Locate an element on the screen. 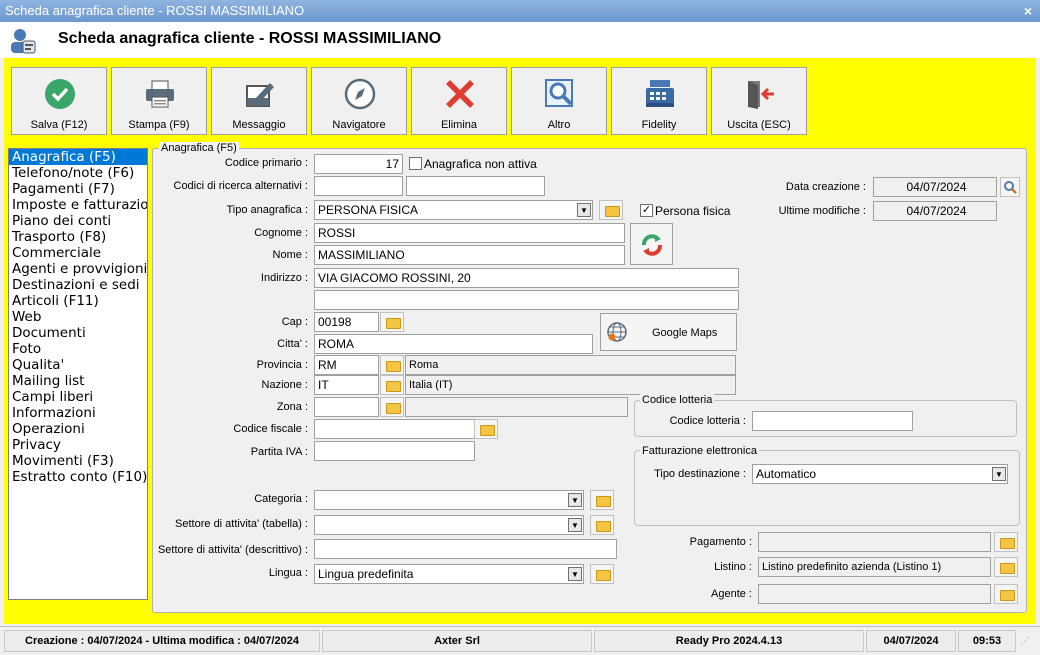 The height and width of the screenshot is (655, 1040). print-button: Stampa (F9) is located at coordinates (159, 101).